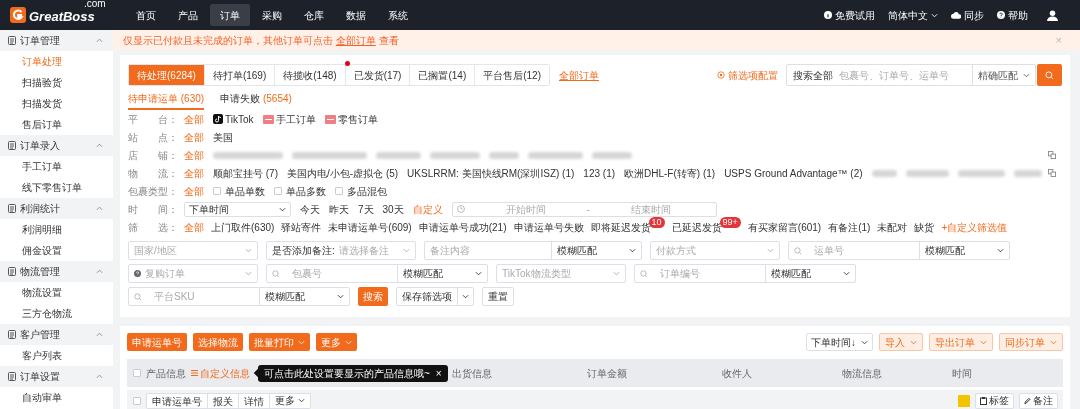 The width and height of the screenshot is (1080, 409). Describe the element at coordinates (356, 15) in the screenshot. I see `nav-tab: 数据` at that location.